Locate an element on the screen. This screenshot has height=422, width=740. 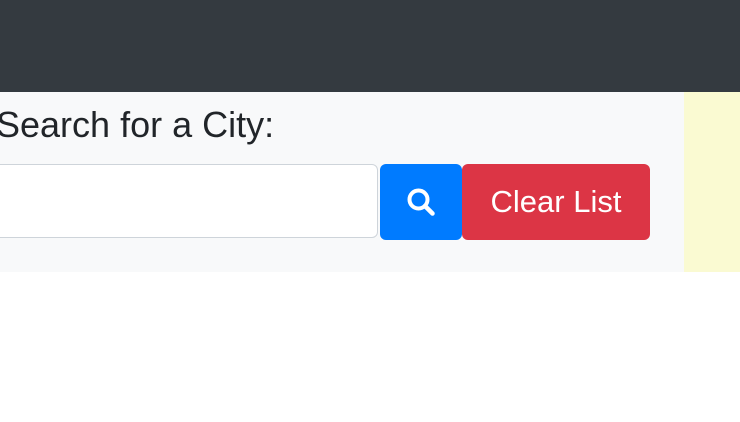
search-button is located at coordinates (421, 202).